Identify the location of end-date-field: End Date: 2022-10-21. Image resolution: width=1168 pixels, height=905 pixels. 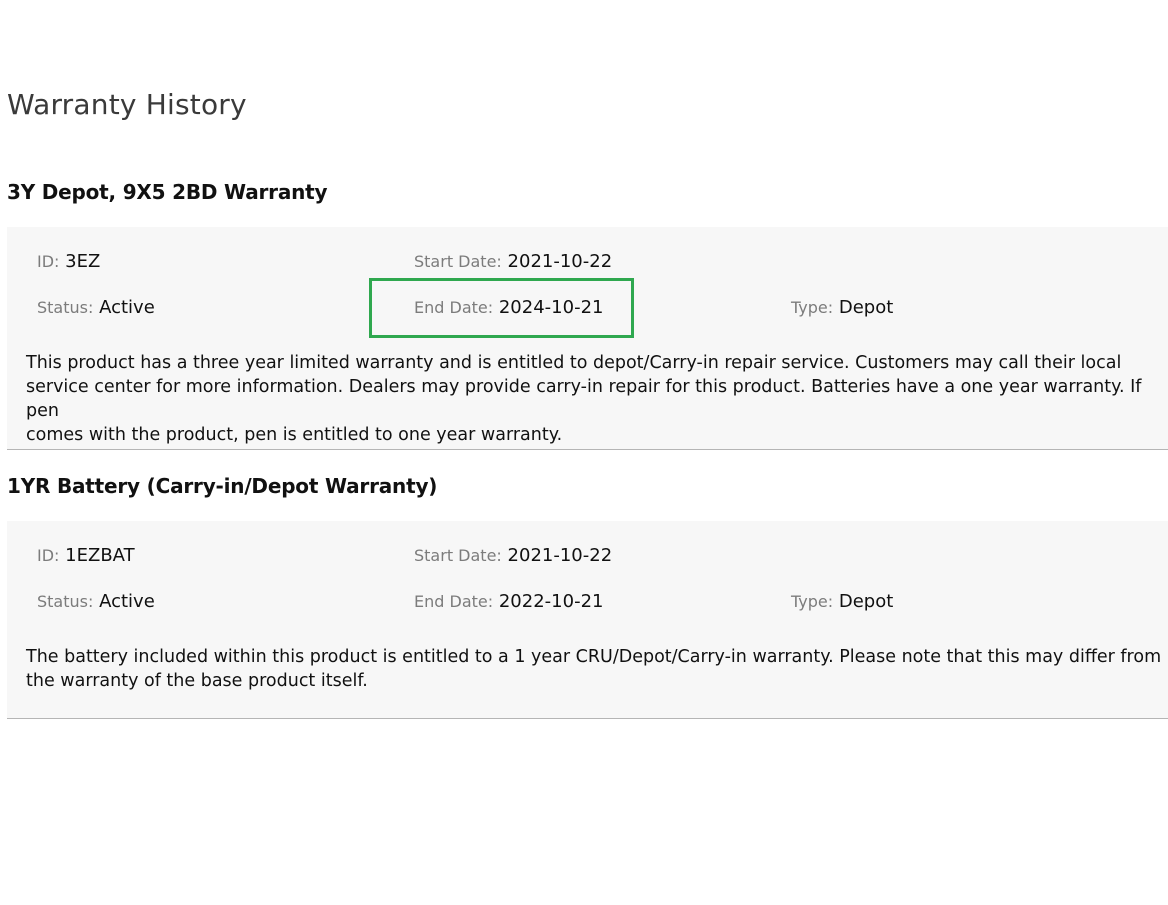
(509, 601).